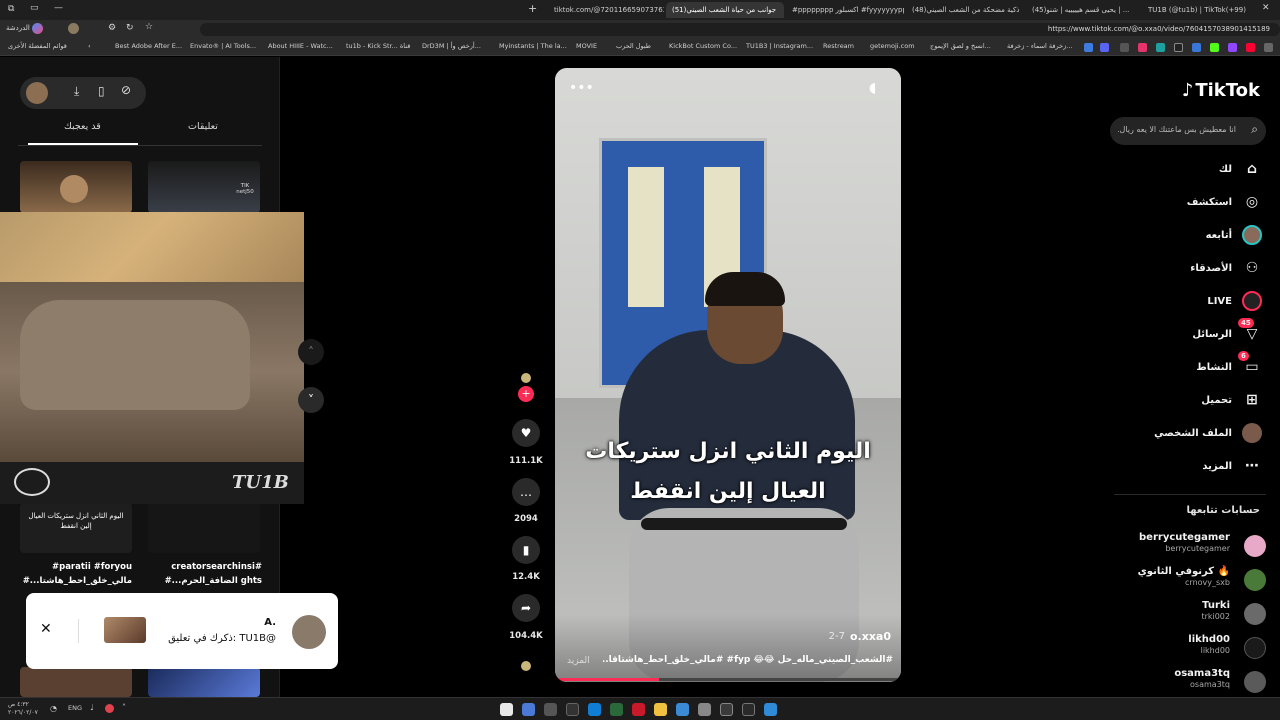 The width and height of the screenshot is (1280, 720). Describe the element at coordinates (203, 126) in the screenshot. I see `tab-comments: تعليقات` at that location.